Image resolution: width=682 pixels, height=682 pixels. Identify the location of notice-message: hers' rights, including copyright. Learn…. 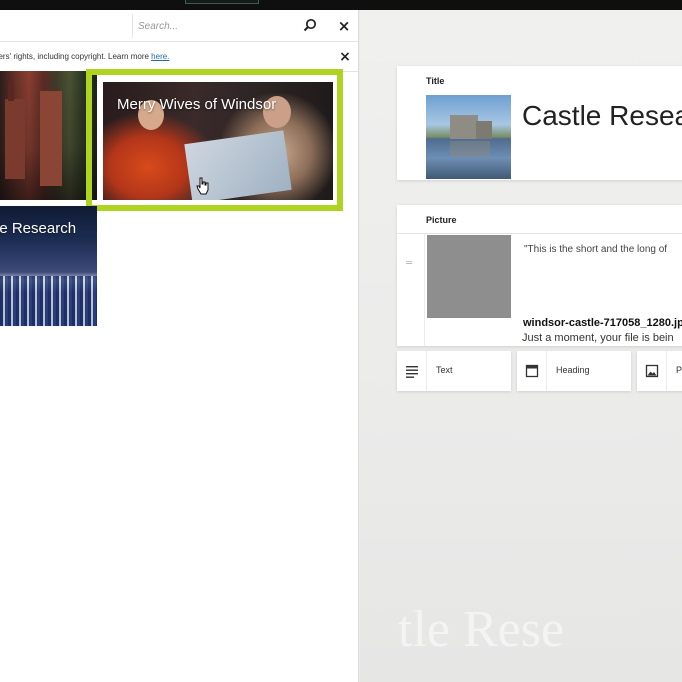
(76, 56).